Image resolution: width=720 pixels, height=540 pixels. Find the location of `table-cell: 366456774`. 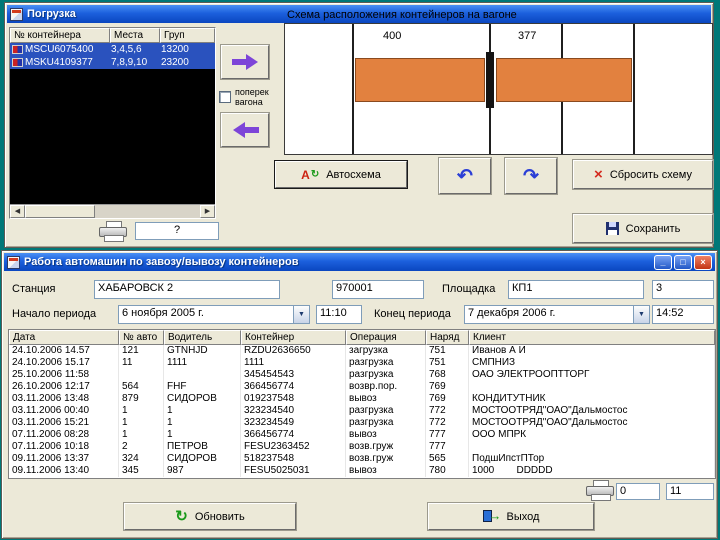

table-cell: 366456774 is located at coordinates (293, 435).